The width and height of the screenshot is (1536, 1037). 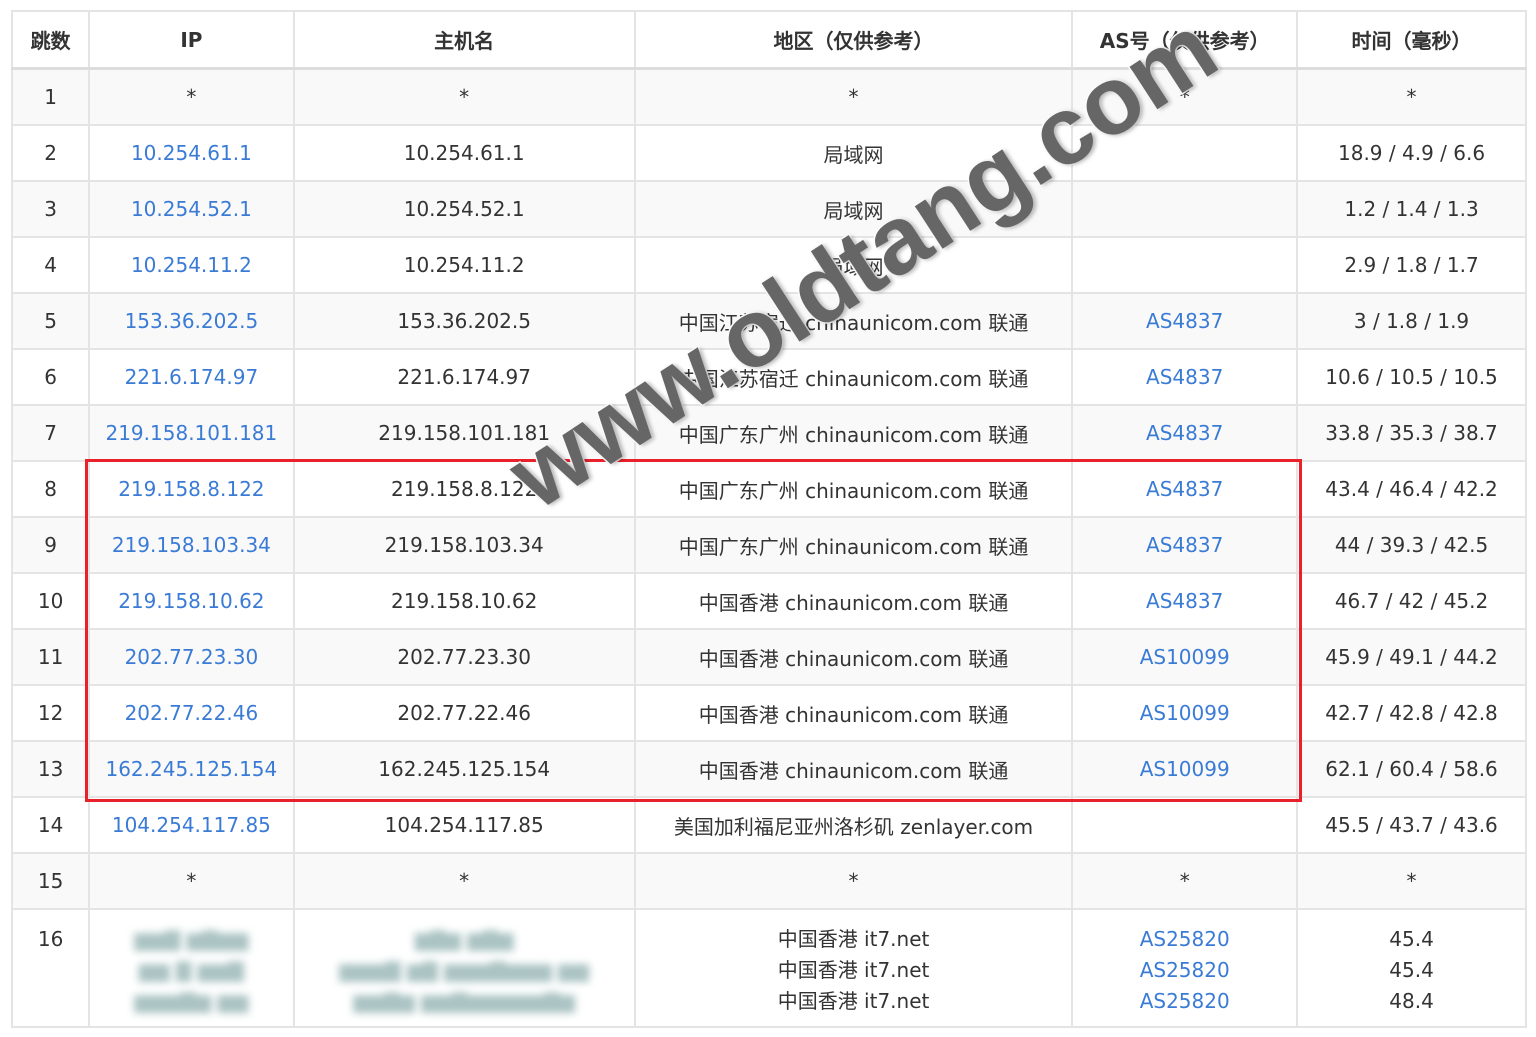 I want to click on cell-time: 45.5 / 43.7 / 43.6, so click(x=1411, y=825).